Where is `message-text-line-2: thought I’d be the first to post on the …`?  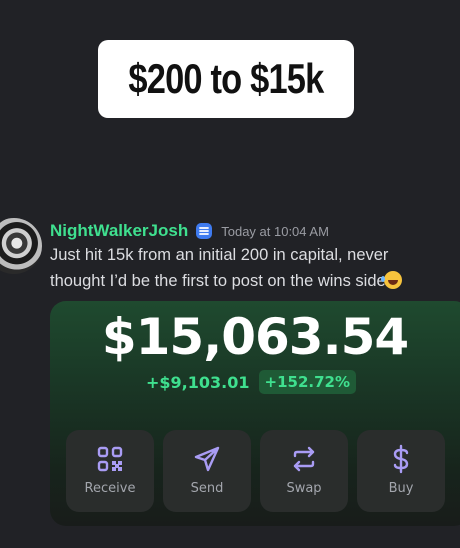
message-text-line-2: thought I’d be the first to post on the … is located at coordinates (226, 281).